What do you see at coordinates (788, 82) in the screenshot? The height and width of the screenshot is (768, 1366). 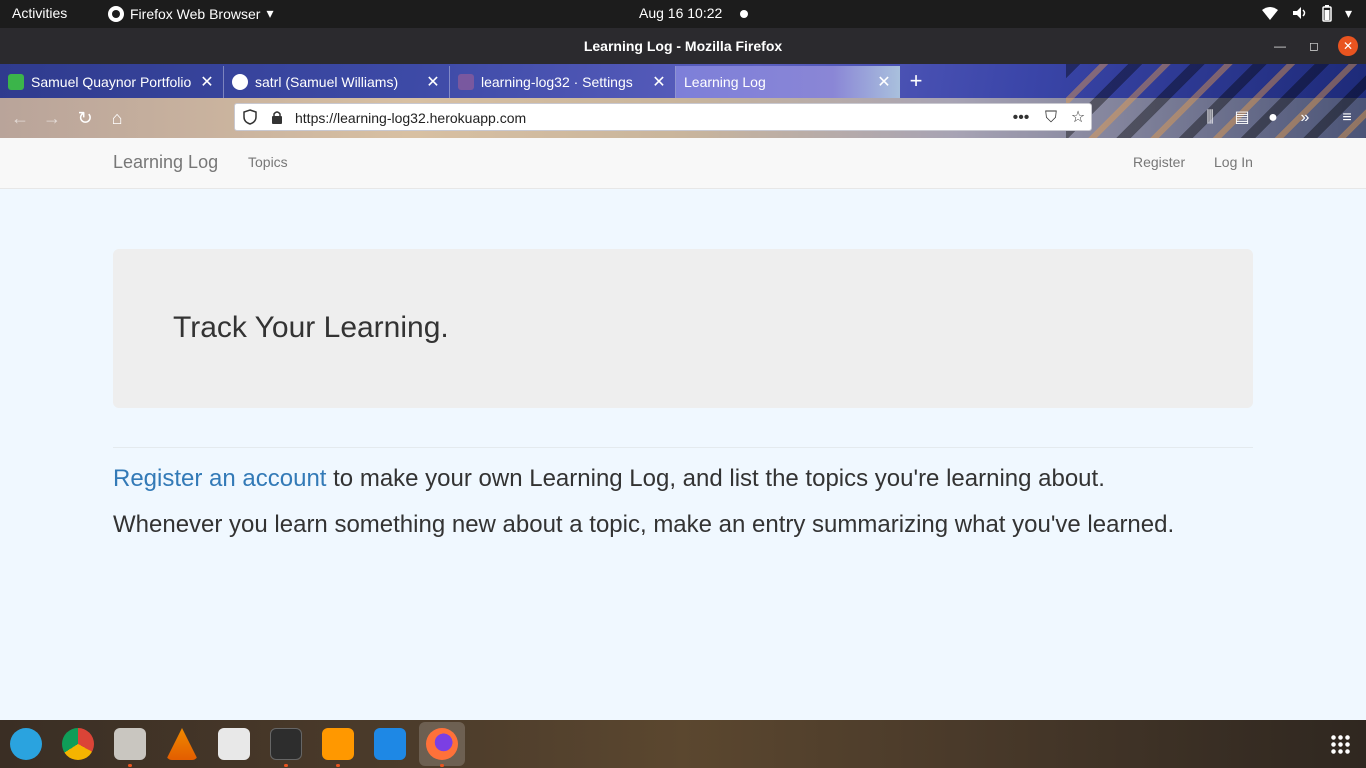 I see `tab-learning-log: Learning Log ✕` at bounding box center [788, 82].